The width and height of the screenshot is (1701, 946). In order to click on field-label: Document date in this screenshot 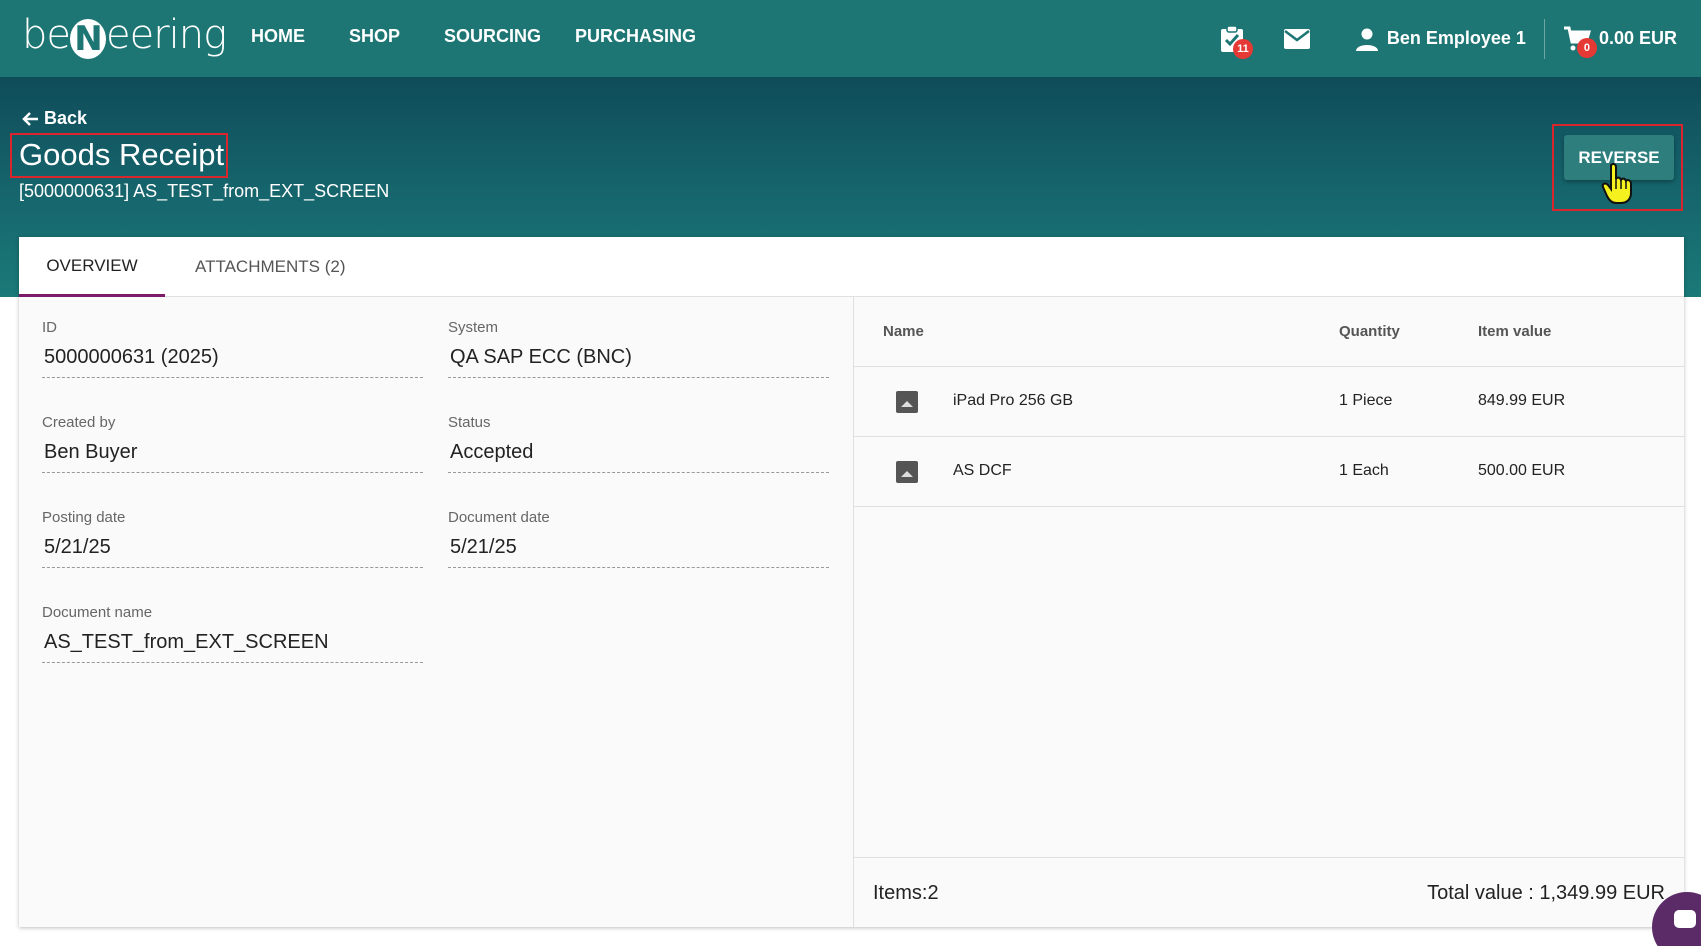, I will do `click(499, 517)`.